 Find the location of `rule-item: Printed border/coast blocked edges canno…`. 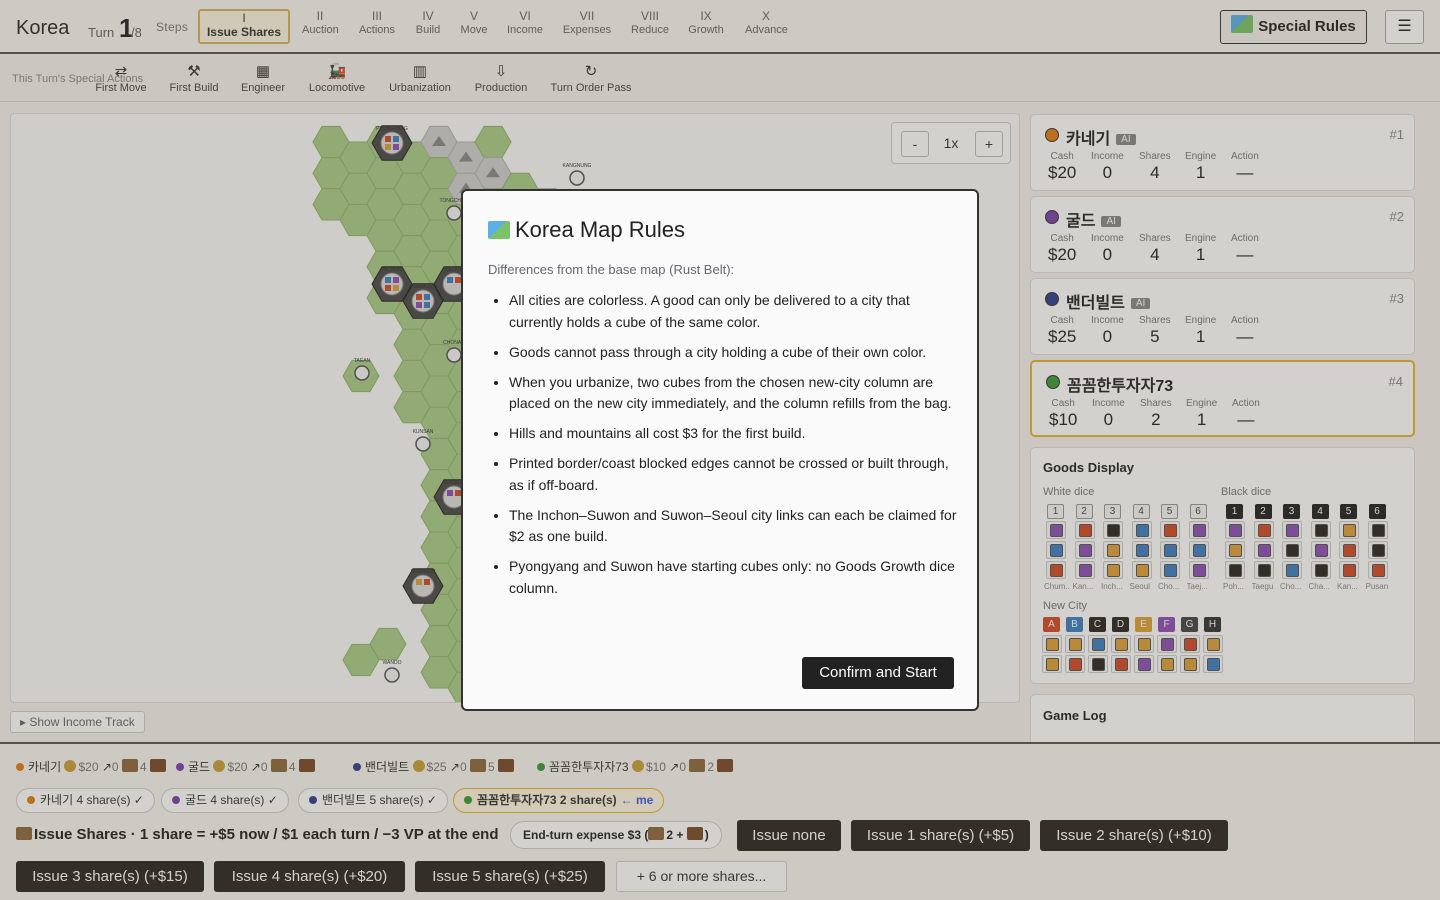

rule-item: Printed border/coast blocked edges canno… is located at coordinates (734, 474).